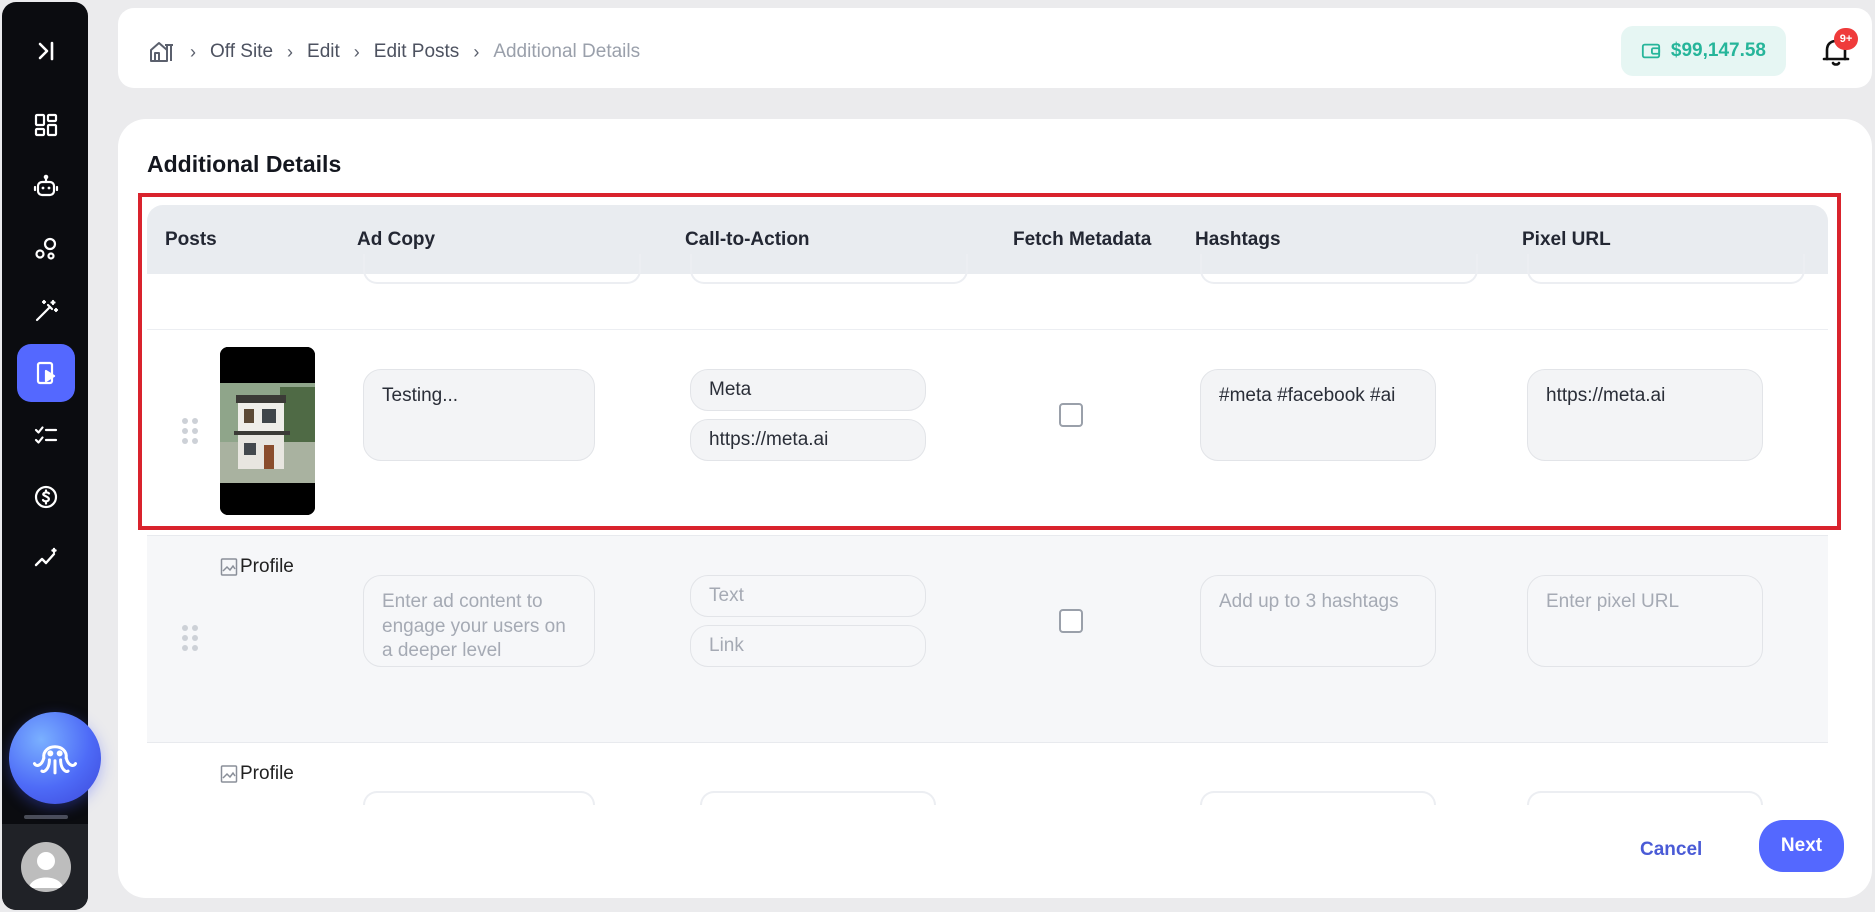 This screenshot has width=1875, height=912. I want to click on analytics-icon, so click(45, 557).